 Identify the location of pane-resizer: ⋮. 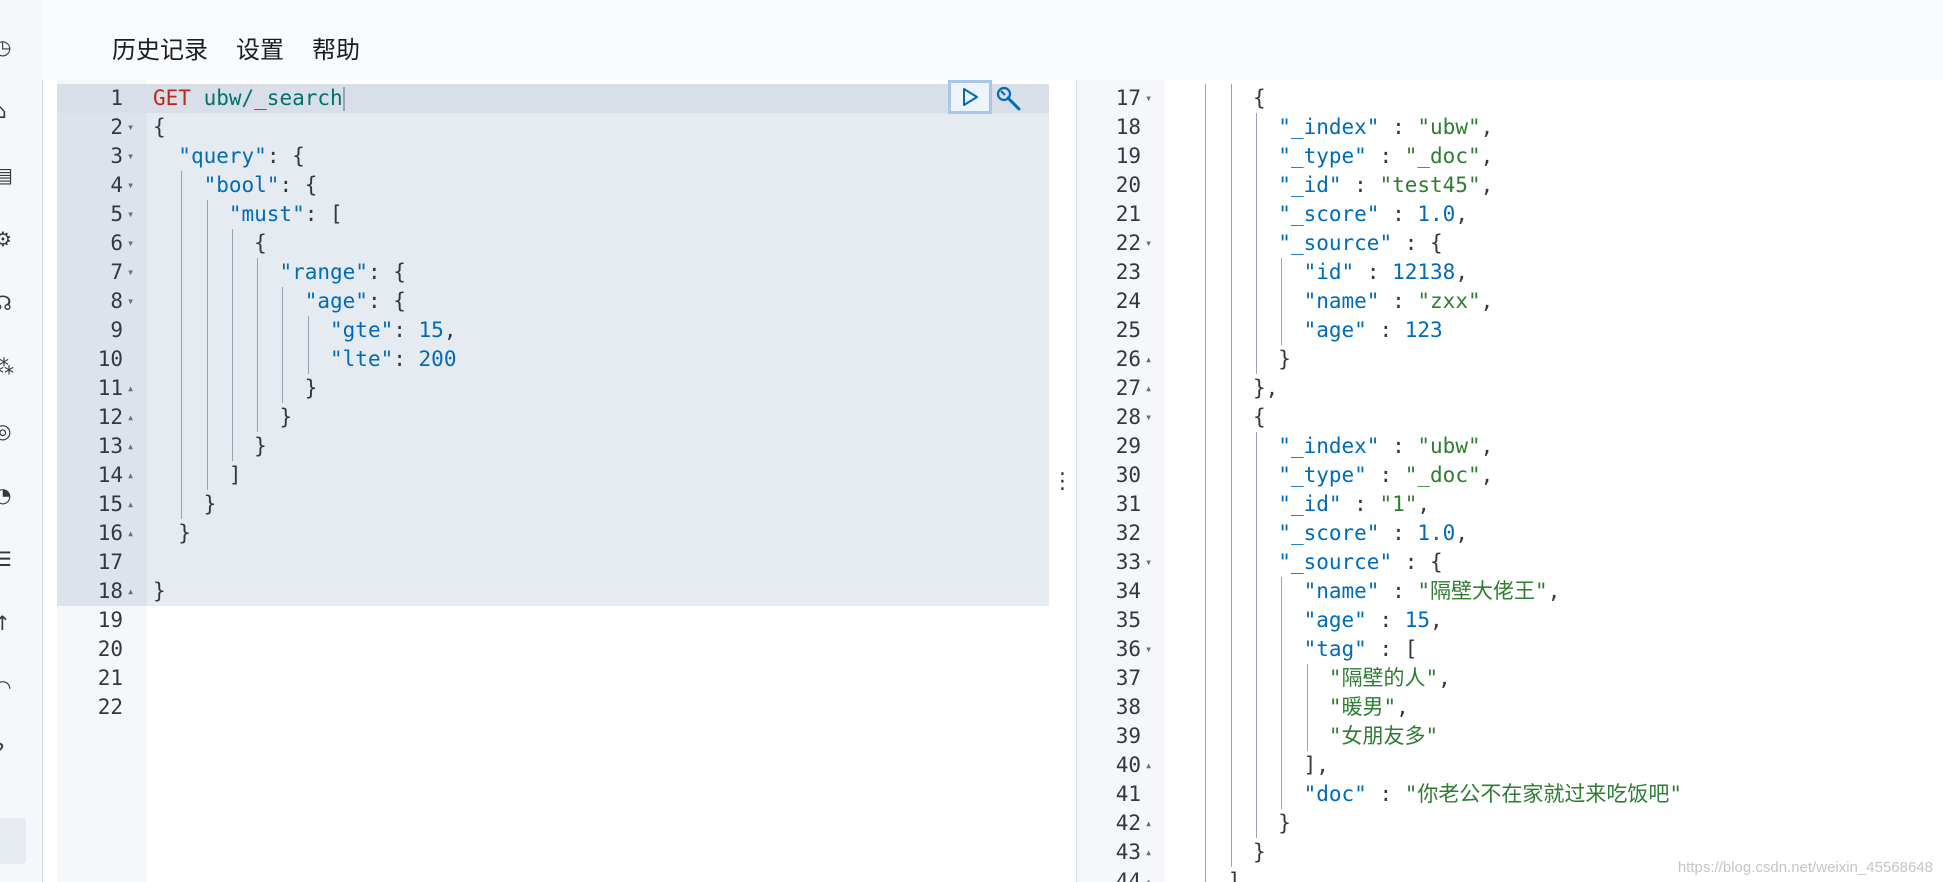
(1062, 481).